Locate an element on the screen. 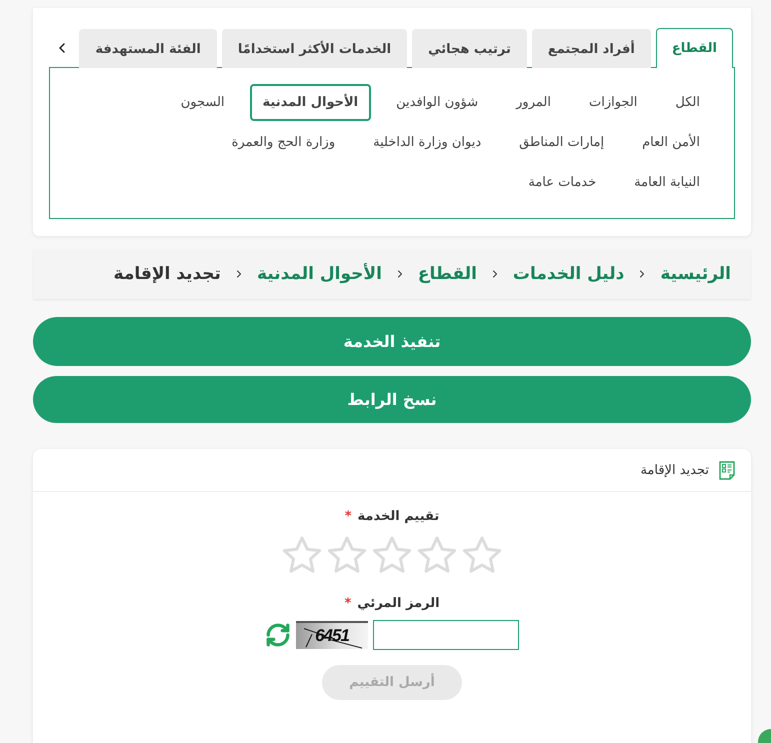 Image resolution: width=771 pixels, height=743 pixels. sector-item: الجوازات is located at coordinates (613, 102).